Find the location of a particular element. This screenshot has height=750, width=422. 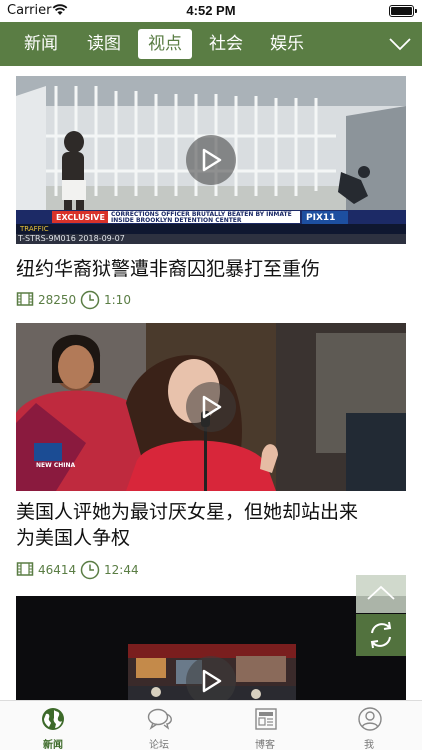

globe-icon is located at coordinates (53, 719).